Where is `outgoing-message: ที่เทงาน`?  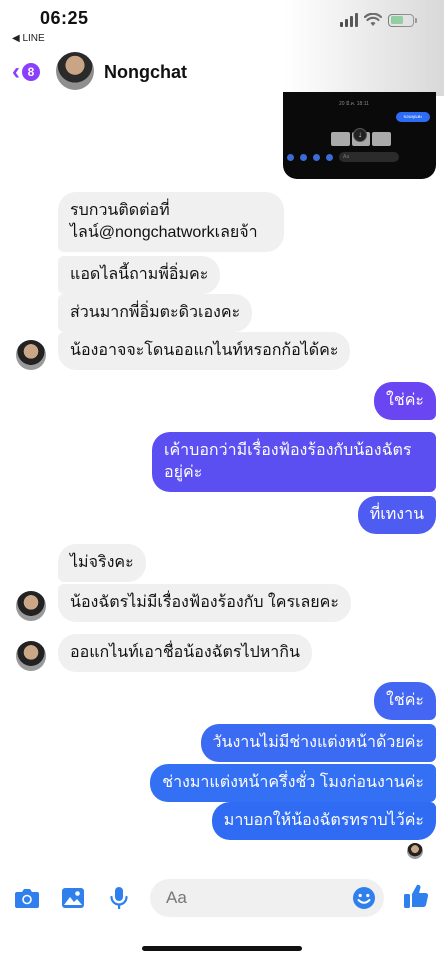 outgoing-message: ที่เทงาน is located at coordinates (396, 515).